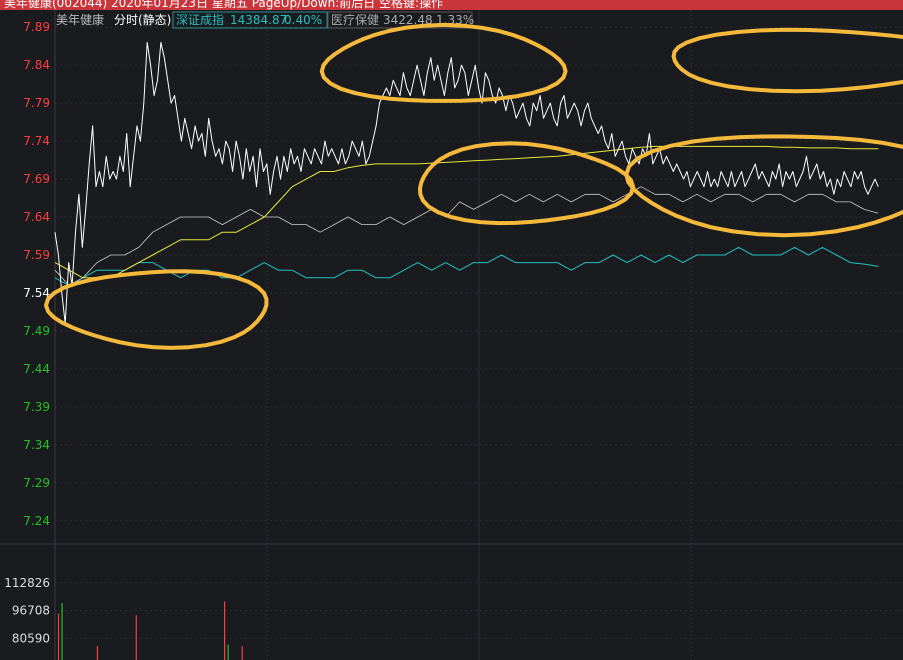 This screenshot has width=903, height=660. What do you see at coordinates (27, 583) in the screenshot?
I see `volume-tick-label: 112826` at bounding box center [27, 583].